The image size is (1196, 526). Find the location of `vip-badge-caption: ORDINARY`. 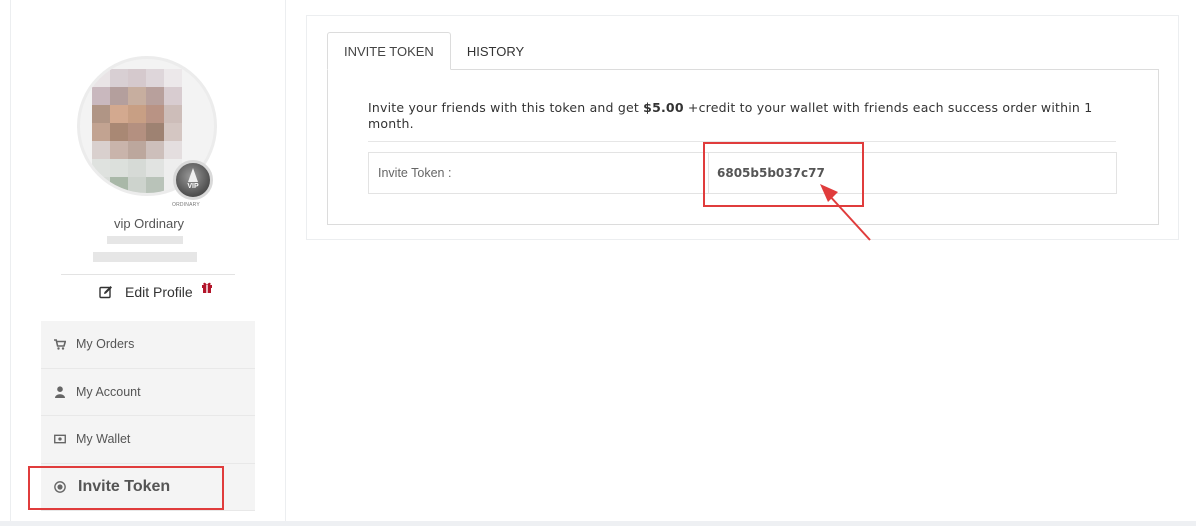

vip-badge-caption: ORDINARY is located at coordinates (186, 205).